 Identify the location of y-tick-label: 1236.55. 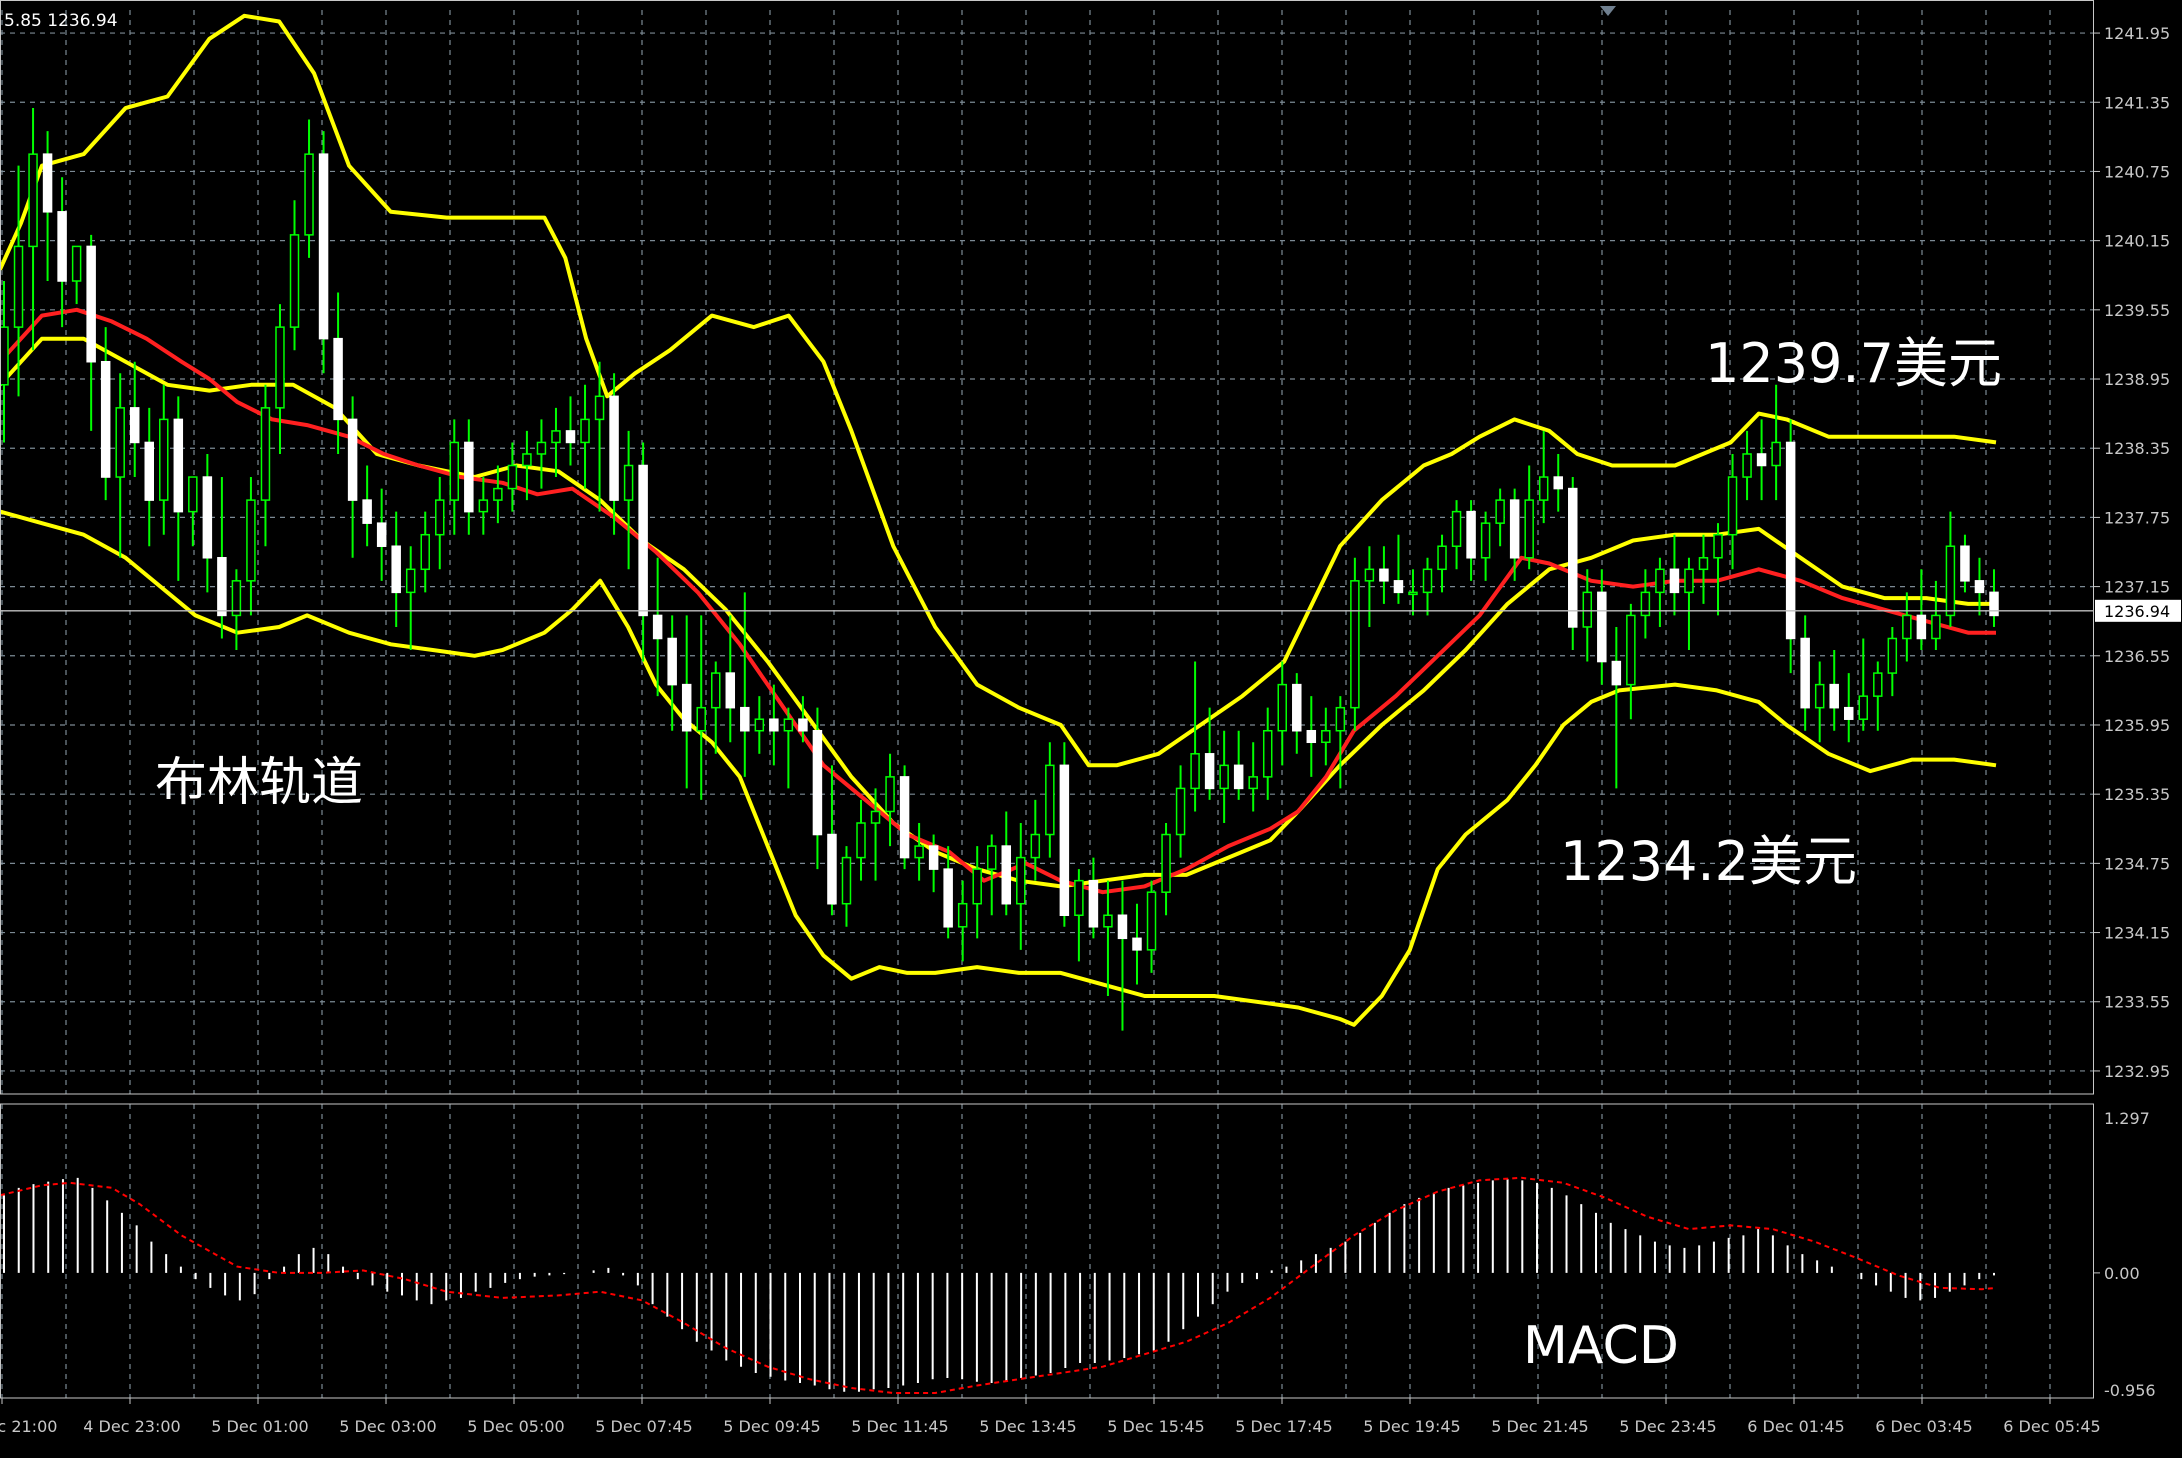
(2137, 656).